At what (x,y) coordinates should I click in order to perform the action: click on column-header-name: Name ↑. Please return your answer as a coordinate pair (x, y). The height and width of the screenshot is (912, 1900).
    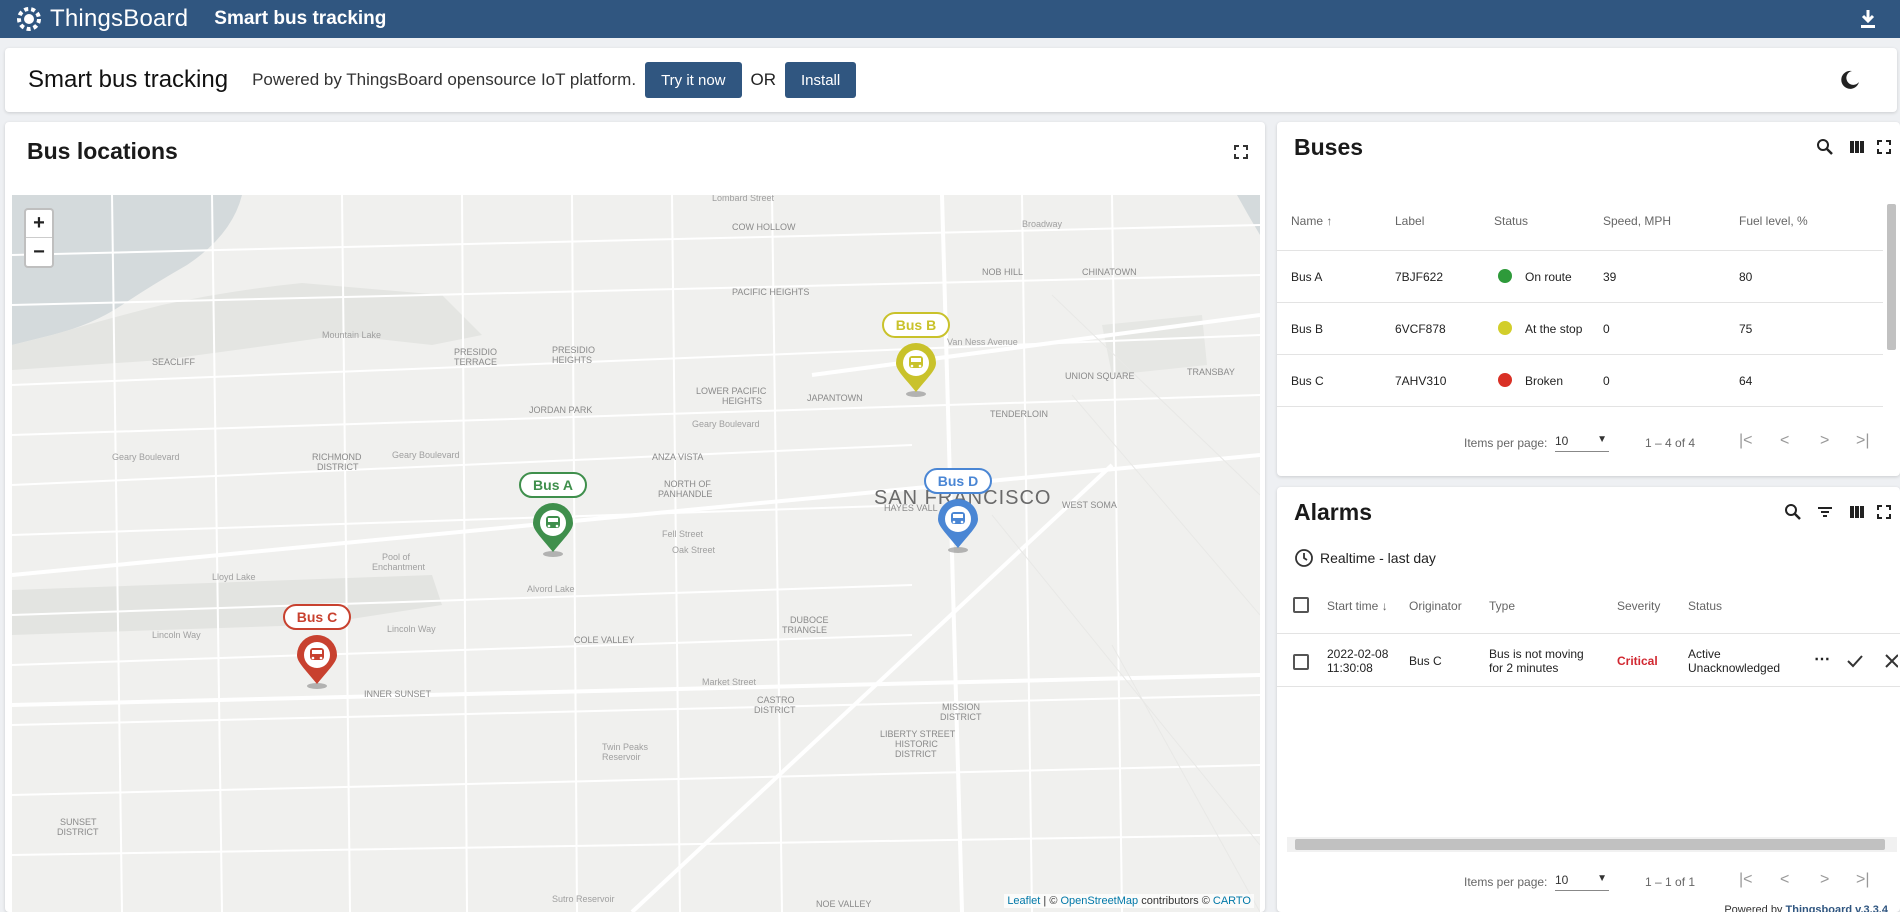
    Looking at the image, I should click on (1311, 221).